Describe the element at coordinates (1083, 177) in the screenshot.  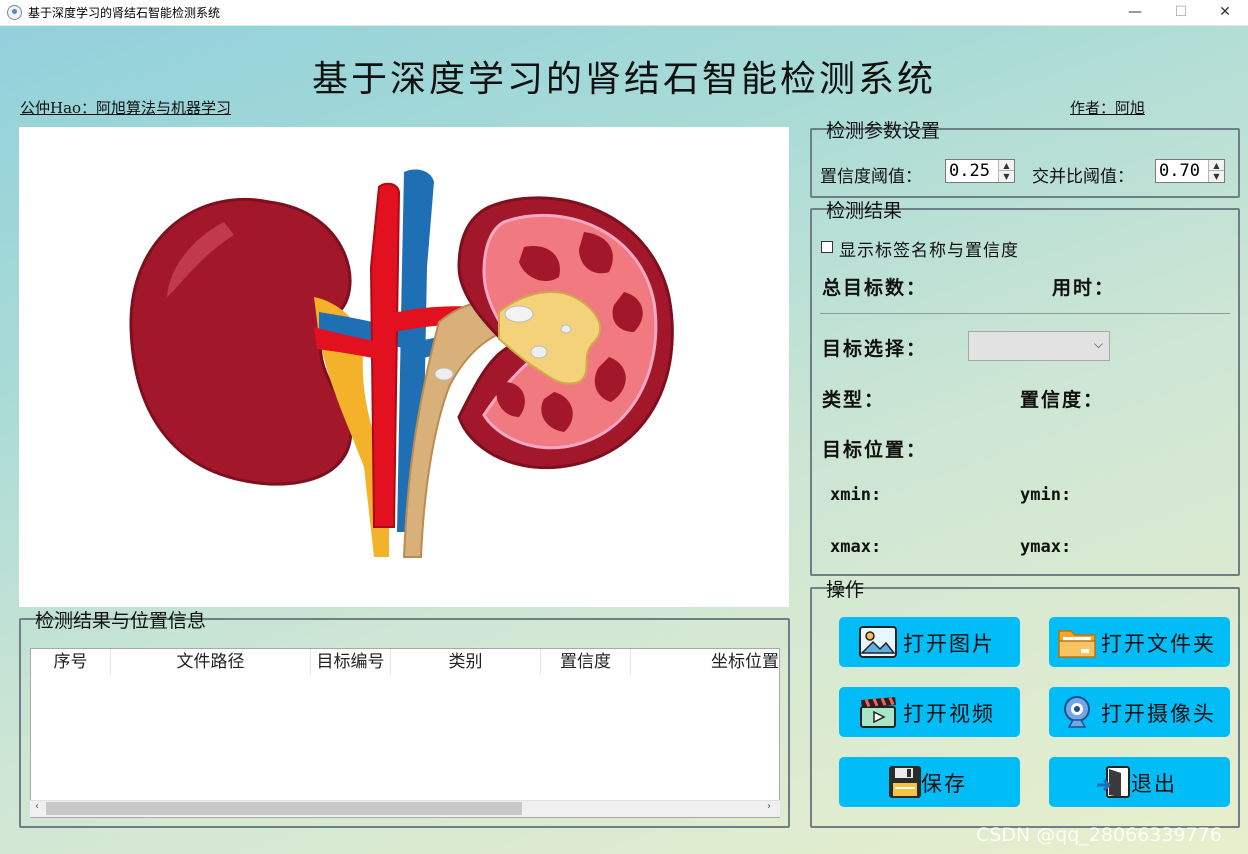
I see `iou-threshold-label: 交并比阈值：` at that location.